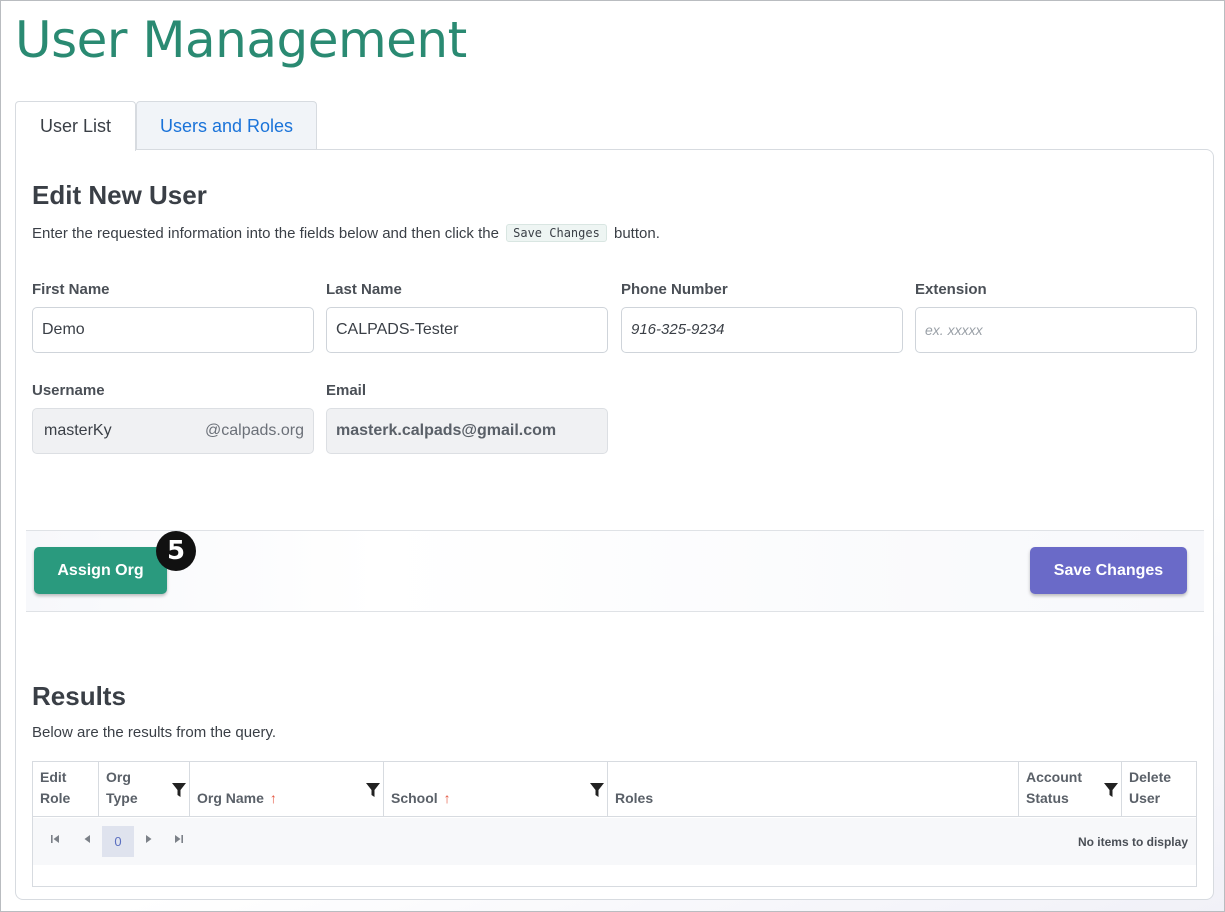 The width and height of the screenshot is (1225, 912). Describe the element at coordinates (1132, 842) in the screenshot. I see `no-items-message: No items to display` at that location.